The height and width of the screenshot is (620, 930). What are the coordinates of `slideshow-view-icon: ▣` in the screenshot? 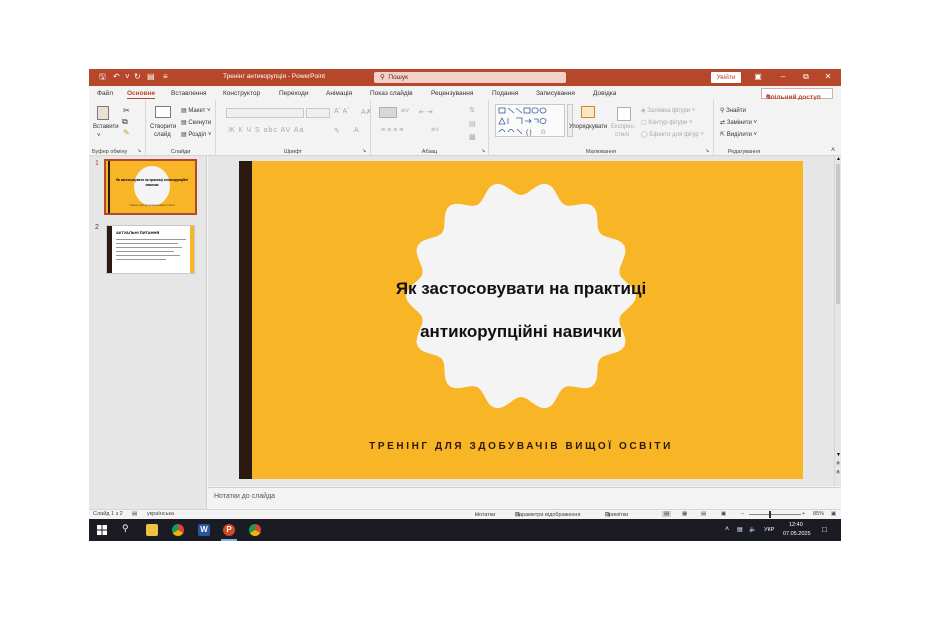 It's located at (723, 514).